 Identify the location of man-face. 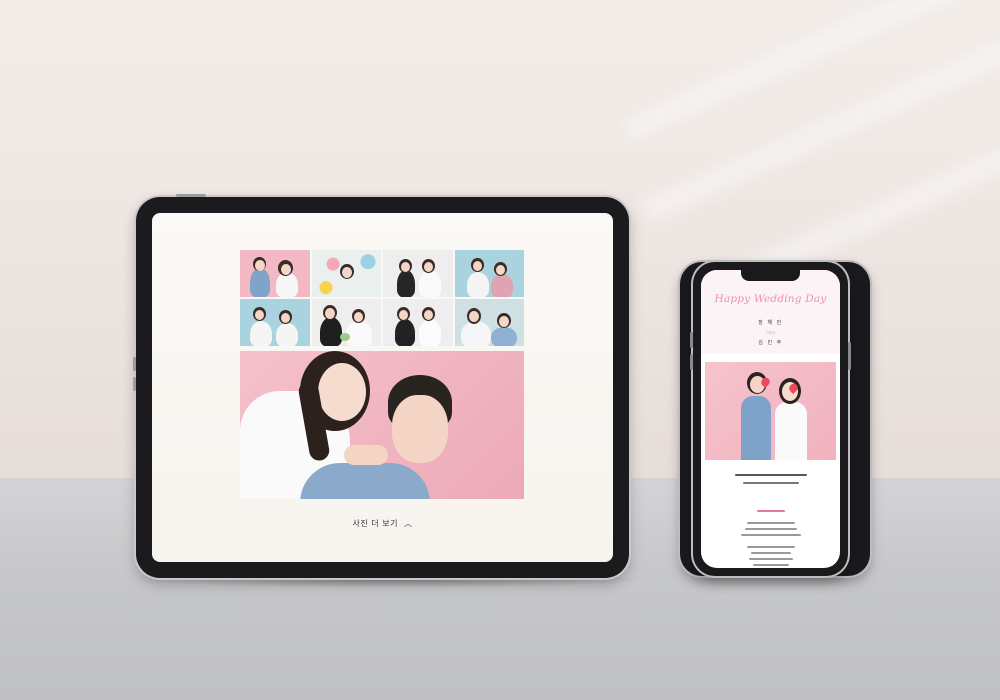
(420, 429).